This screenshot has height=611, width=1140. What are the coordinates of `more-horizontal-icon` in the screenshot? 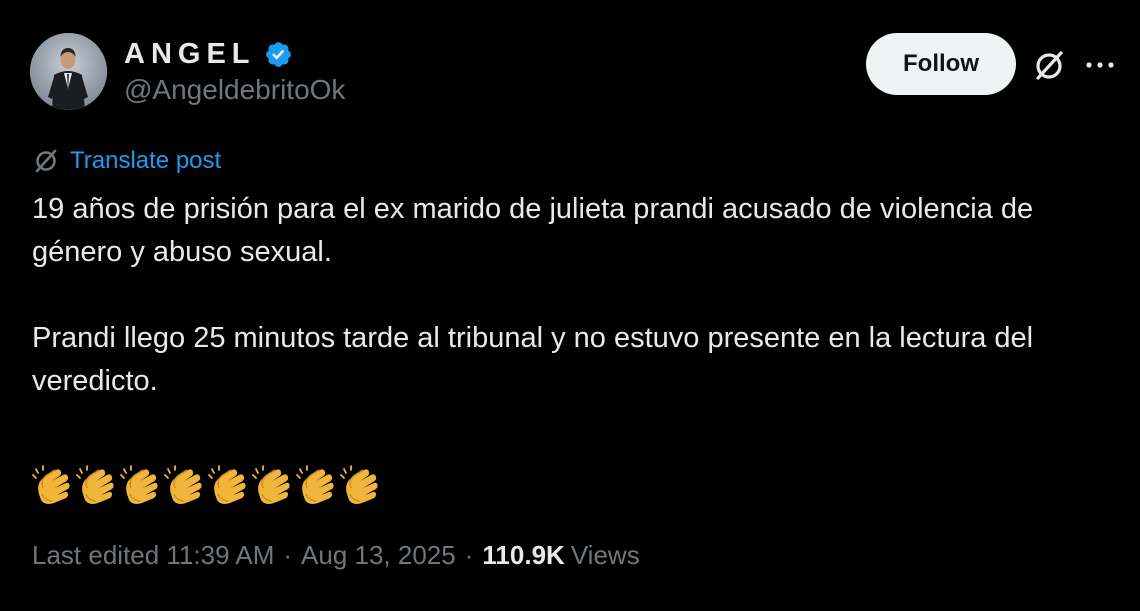 It's located at (1100, 65).